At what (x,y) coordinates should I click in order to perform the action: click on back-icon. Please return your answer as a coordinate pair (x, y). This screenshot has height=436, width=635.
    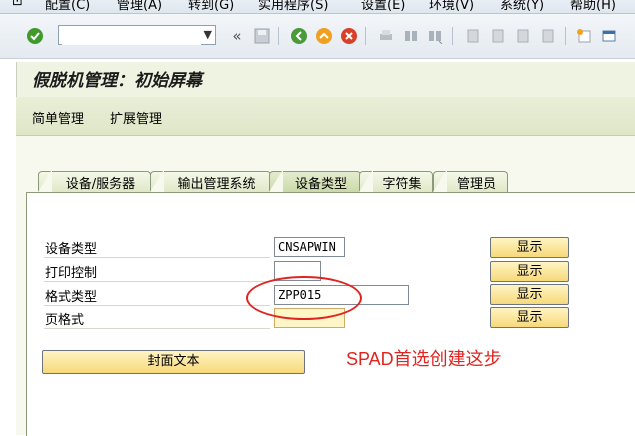
    Looking at the image, I should click on (299, 36).